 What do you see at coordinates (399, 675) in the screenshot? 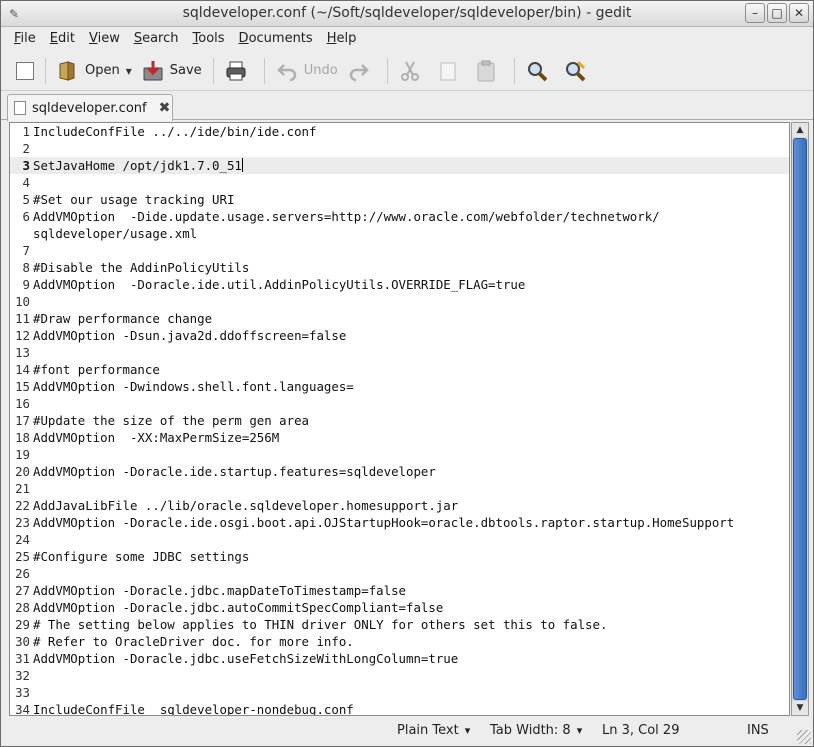
I see `editor-line: 32` at bounding box center [399, 675].